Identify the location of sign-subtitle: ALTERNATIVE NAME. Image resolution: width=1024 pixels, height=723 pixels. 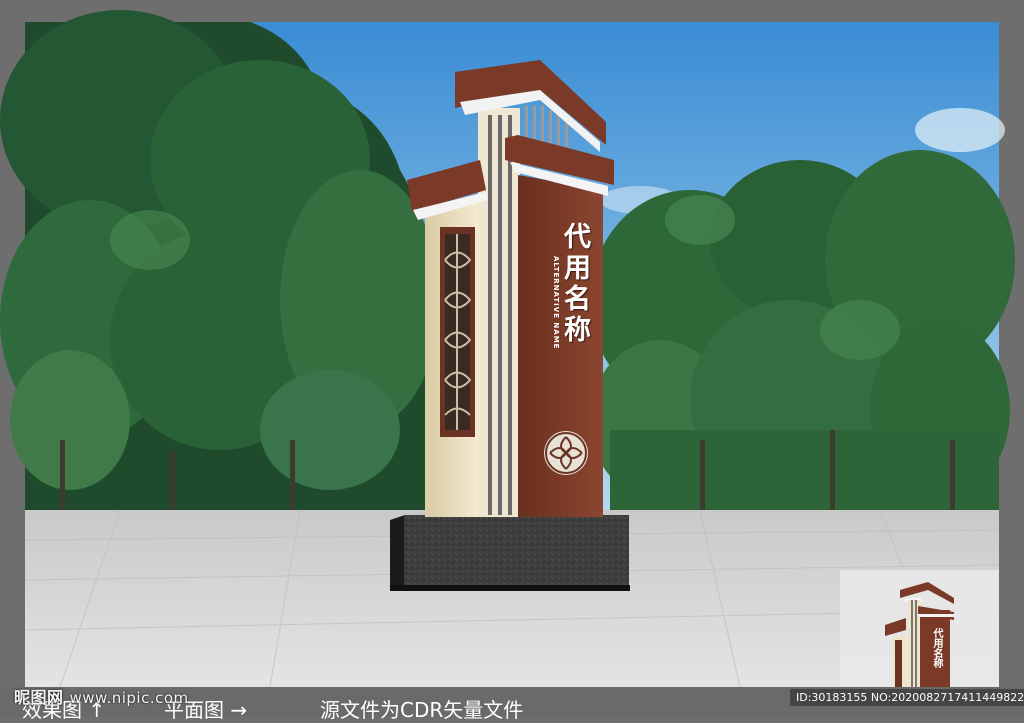
(556, 303).